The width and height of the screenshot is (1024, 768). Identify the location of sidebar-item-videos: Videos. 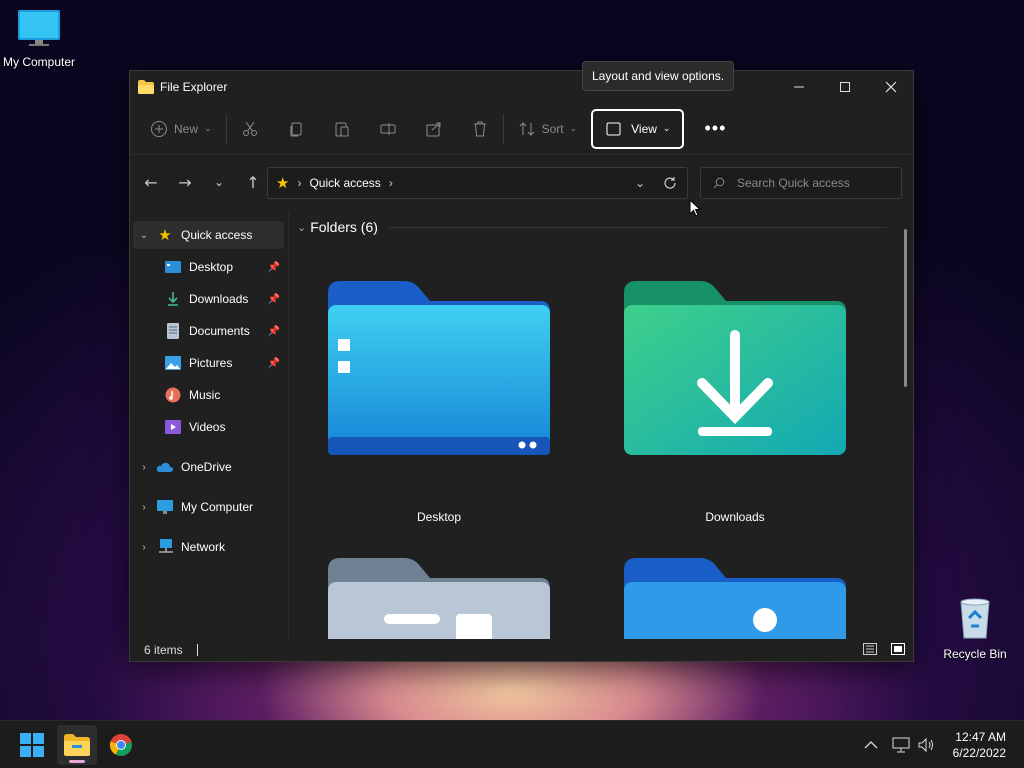
(208, 427).